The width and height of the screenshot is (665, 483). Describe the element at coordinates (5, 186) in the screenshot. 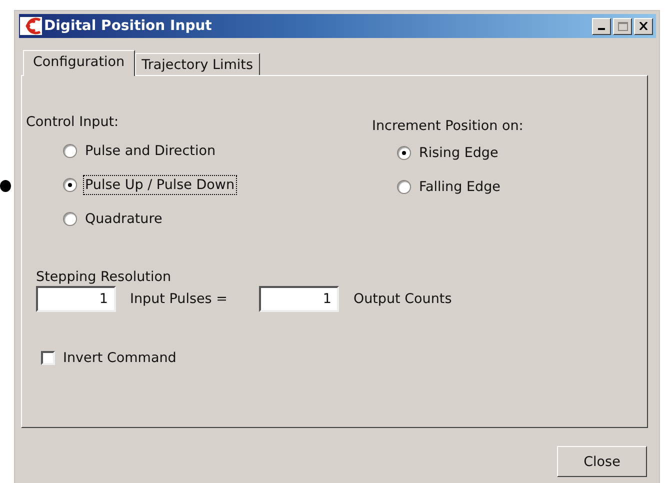

I see `bullet-dot` at that location.